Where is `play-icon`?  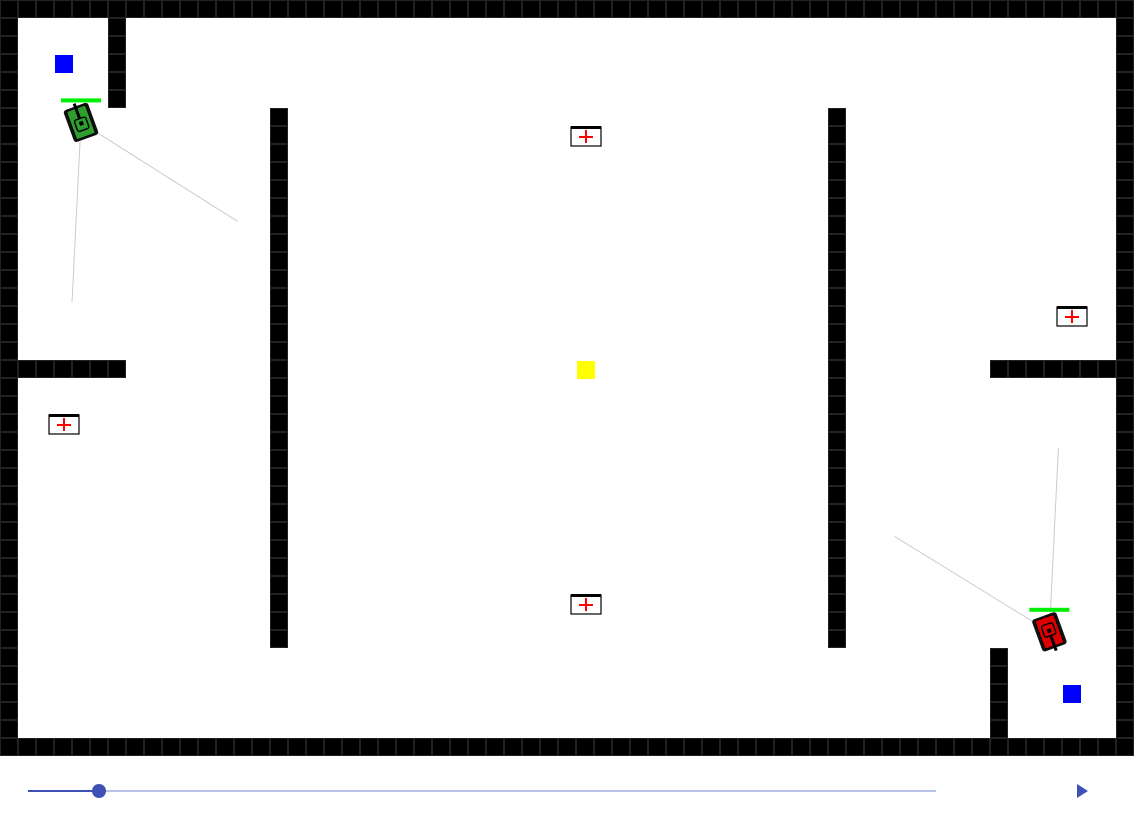 play-icon is located at coordinates (1082, 791).